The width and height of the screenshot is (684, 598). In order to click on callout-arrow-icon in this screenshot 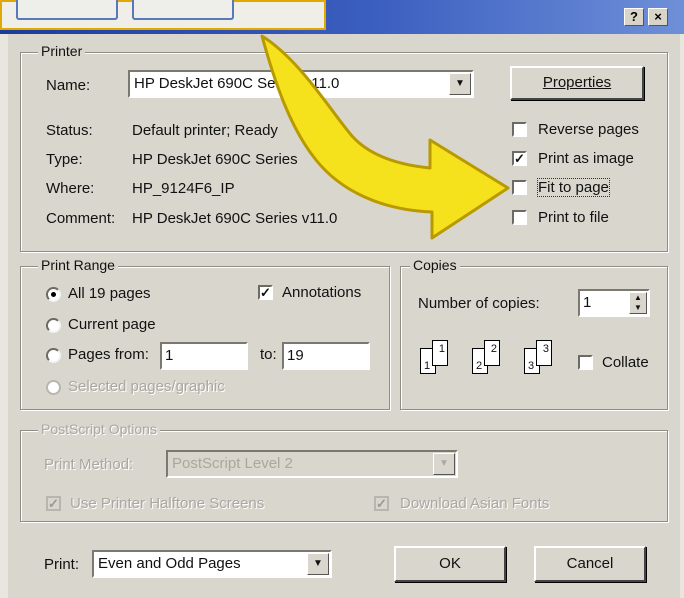, I will do `click(385, 137)`.